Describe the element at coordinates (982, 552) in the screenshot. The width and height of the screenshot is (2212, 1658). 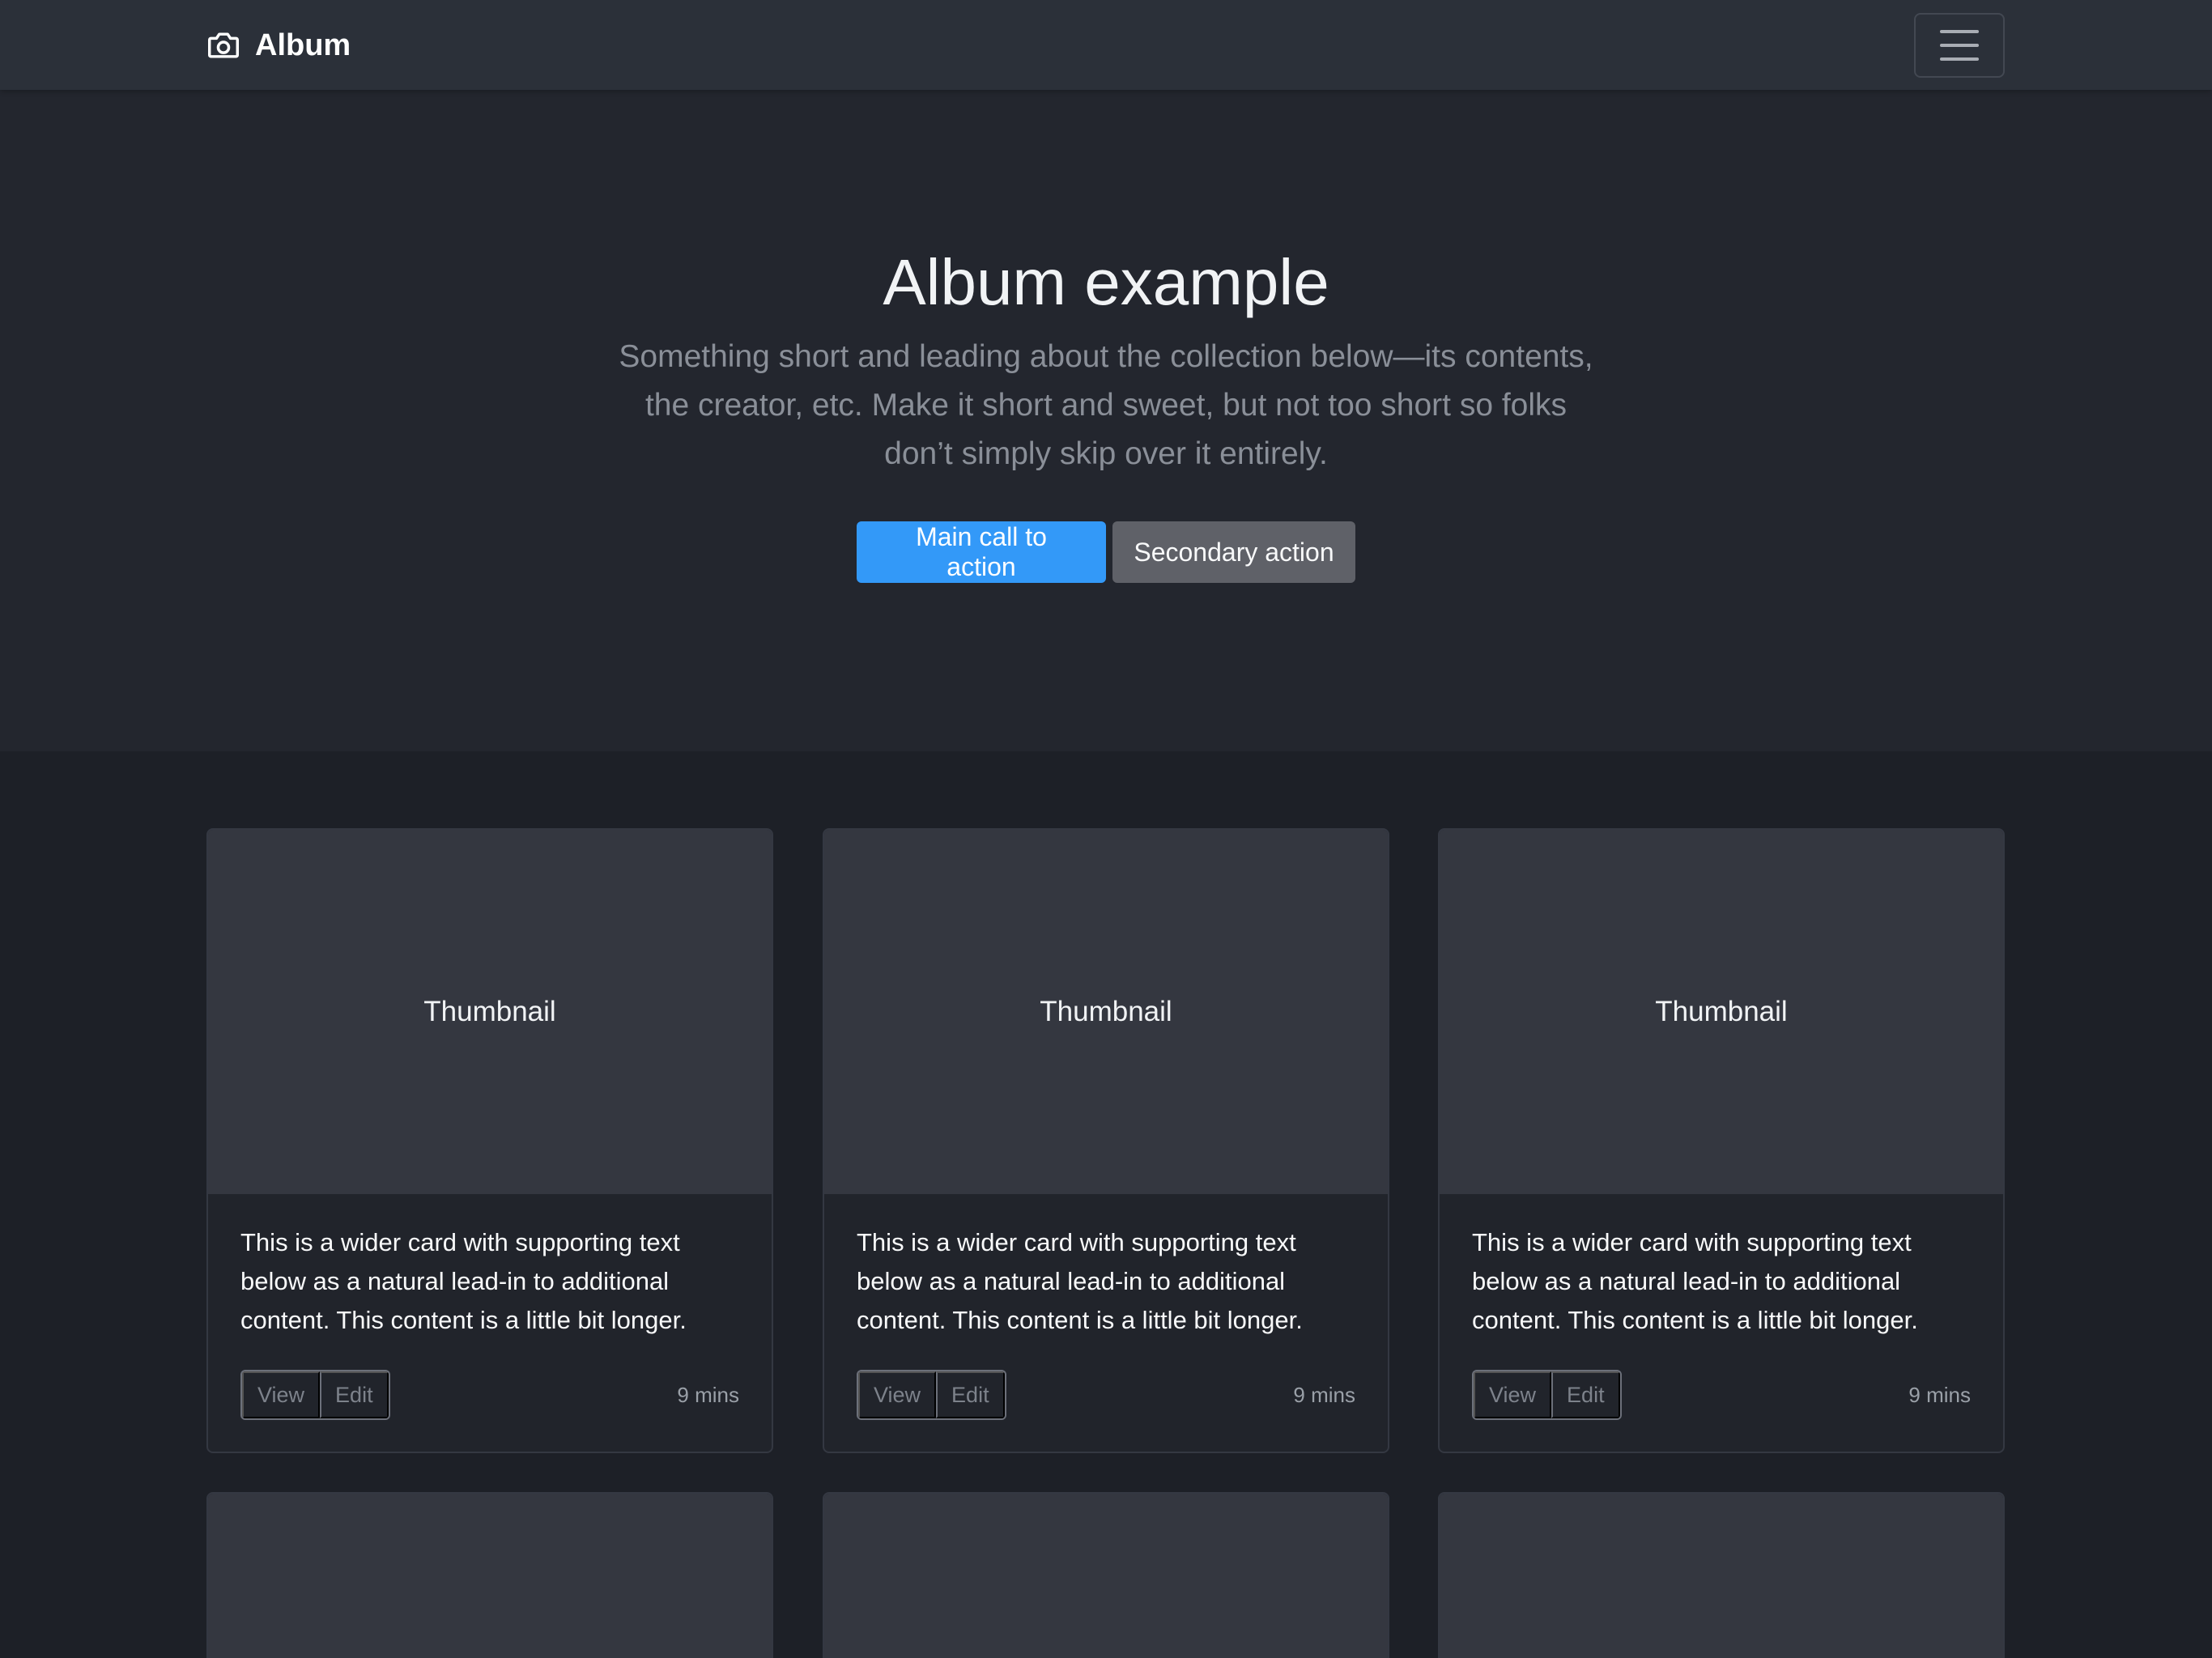
I see `main-call-to-action-button: Main call to action` at that location.